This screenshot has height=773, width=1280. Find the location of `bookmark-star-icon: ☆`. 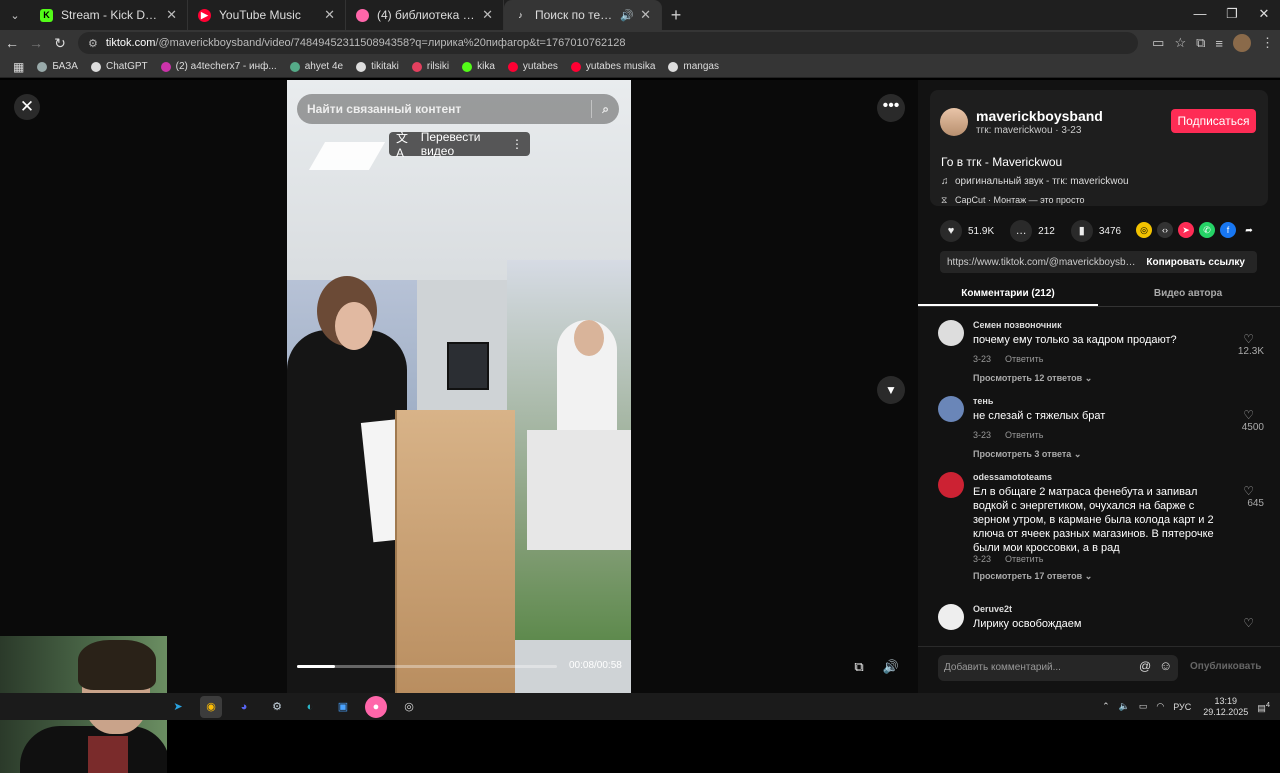

bookmark-star-icon: ☆ is located at coordinates (1180, 43).